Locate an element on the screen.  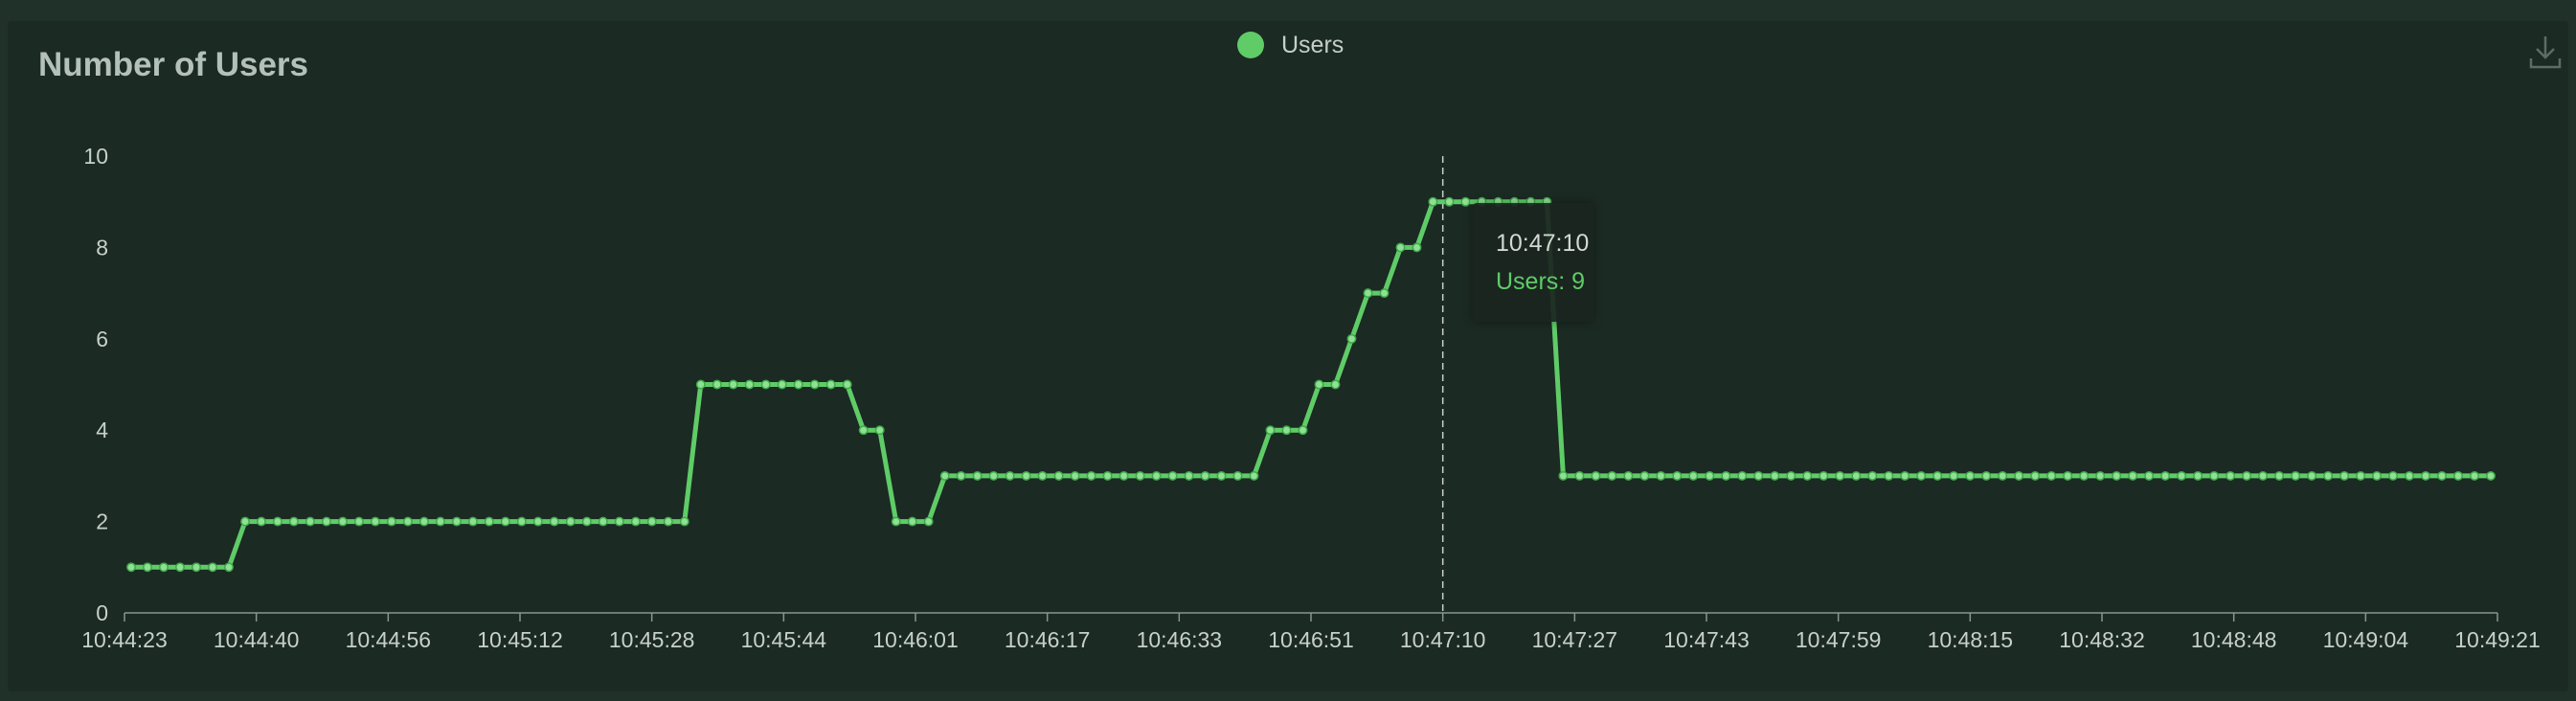
x-tick-label: 10:46:33 is located at coordinates (1180, 639).